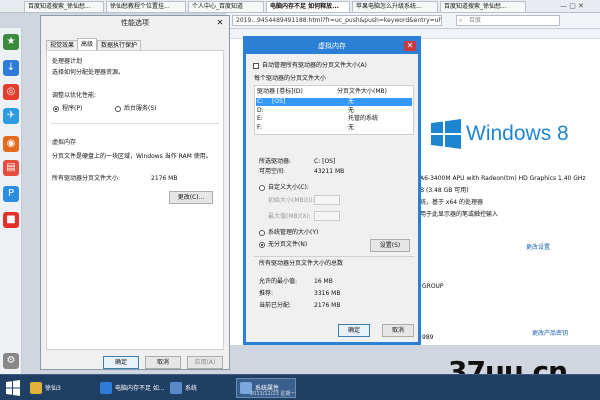 This screenshot has width=600, height=400. I want to click on window-controls: — ▢ ✕, so click(579, 6).